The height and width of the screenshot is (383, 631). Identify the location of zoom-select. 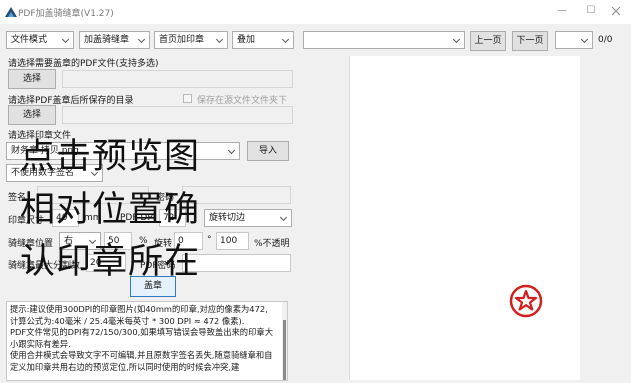
(574, 40).